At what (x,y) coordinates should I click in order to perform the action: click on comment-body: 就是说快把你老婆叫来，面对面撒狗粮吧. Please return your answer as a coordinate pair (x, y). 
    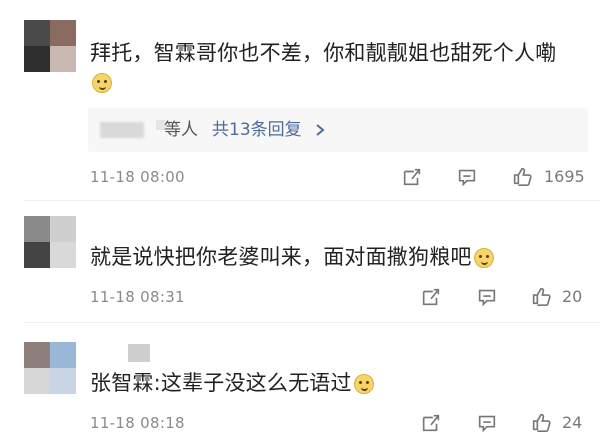
    Looking at the image, I should click on (281, 257).